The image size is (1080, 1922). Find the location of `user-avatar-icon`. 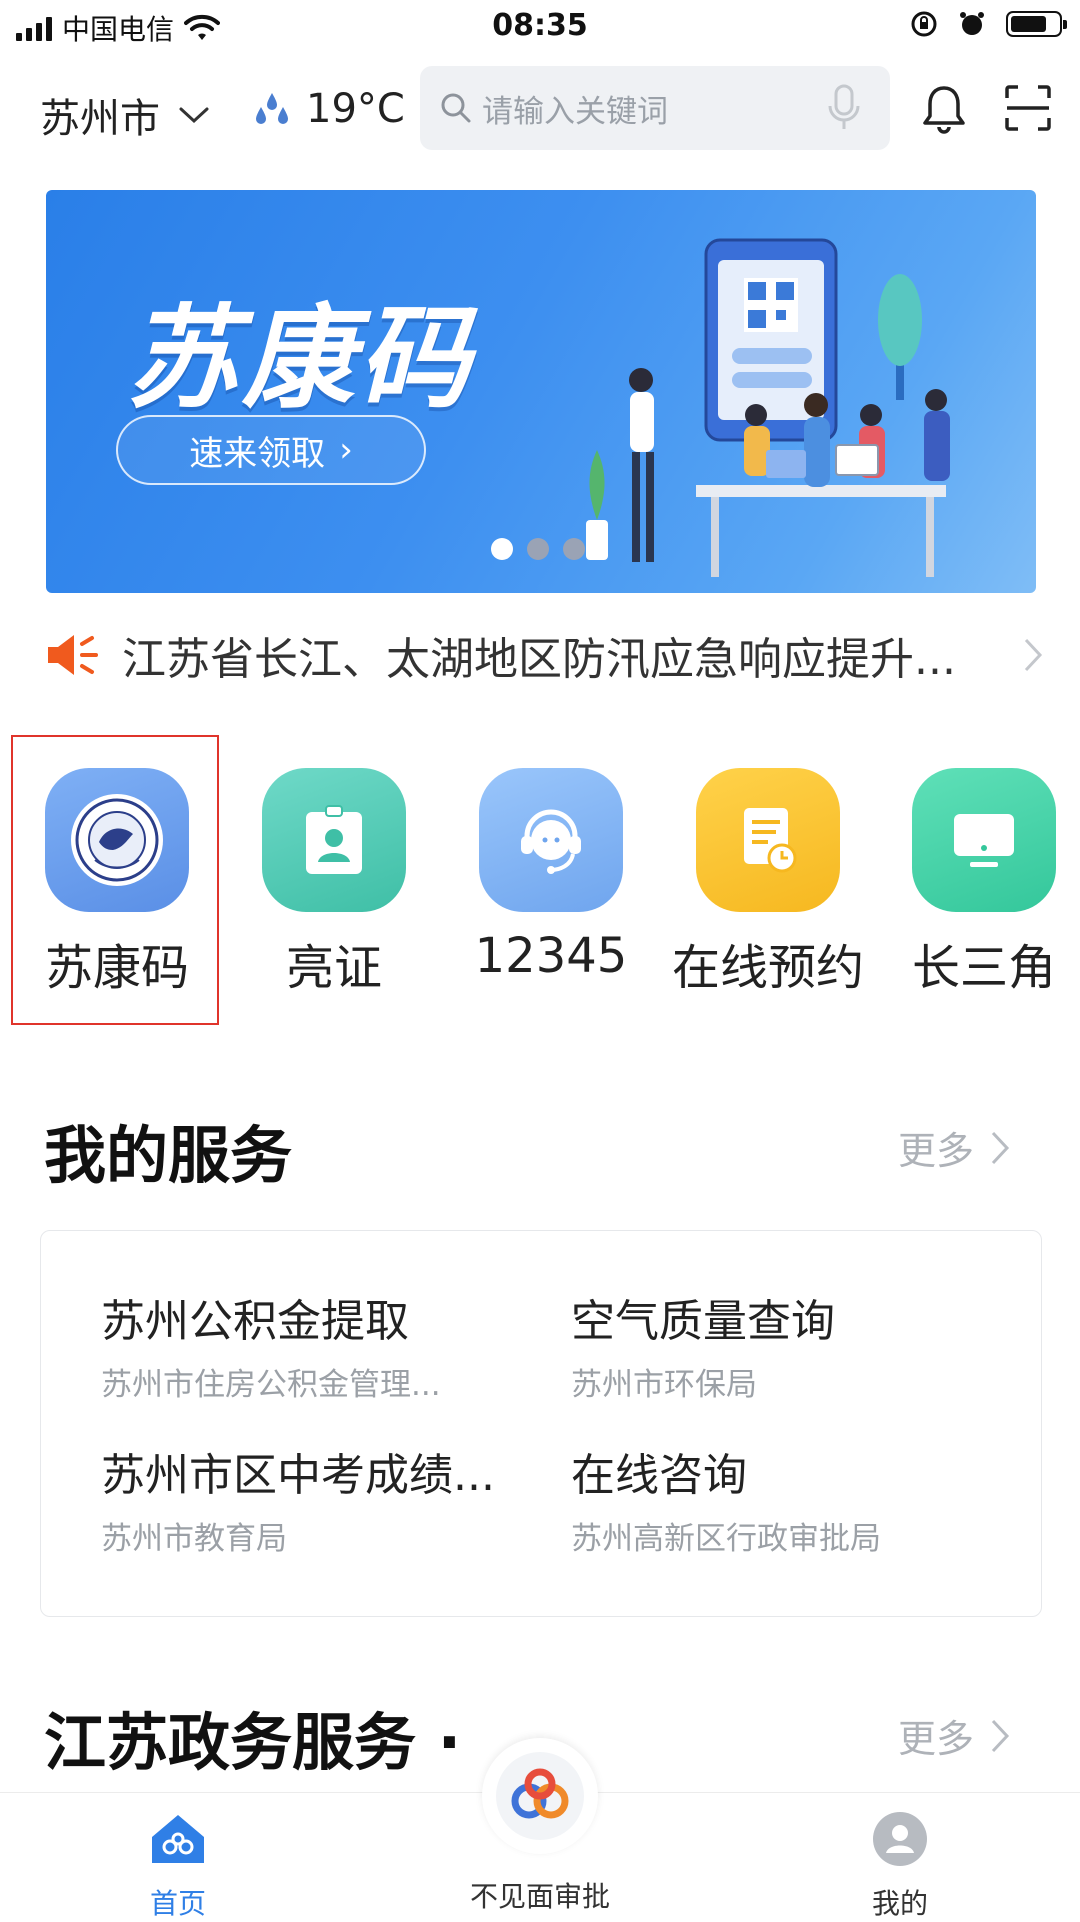

user-avatar-icon is located at coordinates (900, 1839).